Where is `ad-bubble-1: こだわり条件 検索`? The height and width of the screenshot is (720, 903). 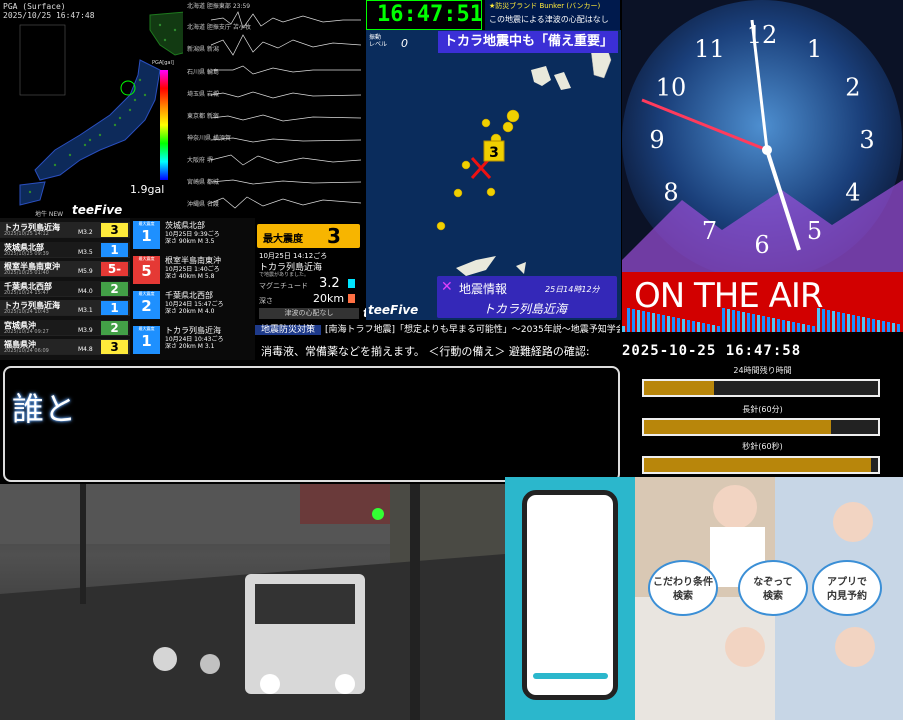 ad-bubble-1: こだわり条件 検索 is located at coordinates (683, 588).